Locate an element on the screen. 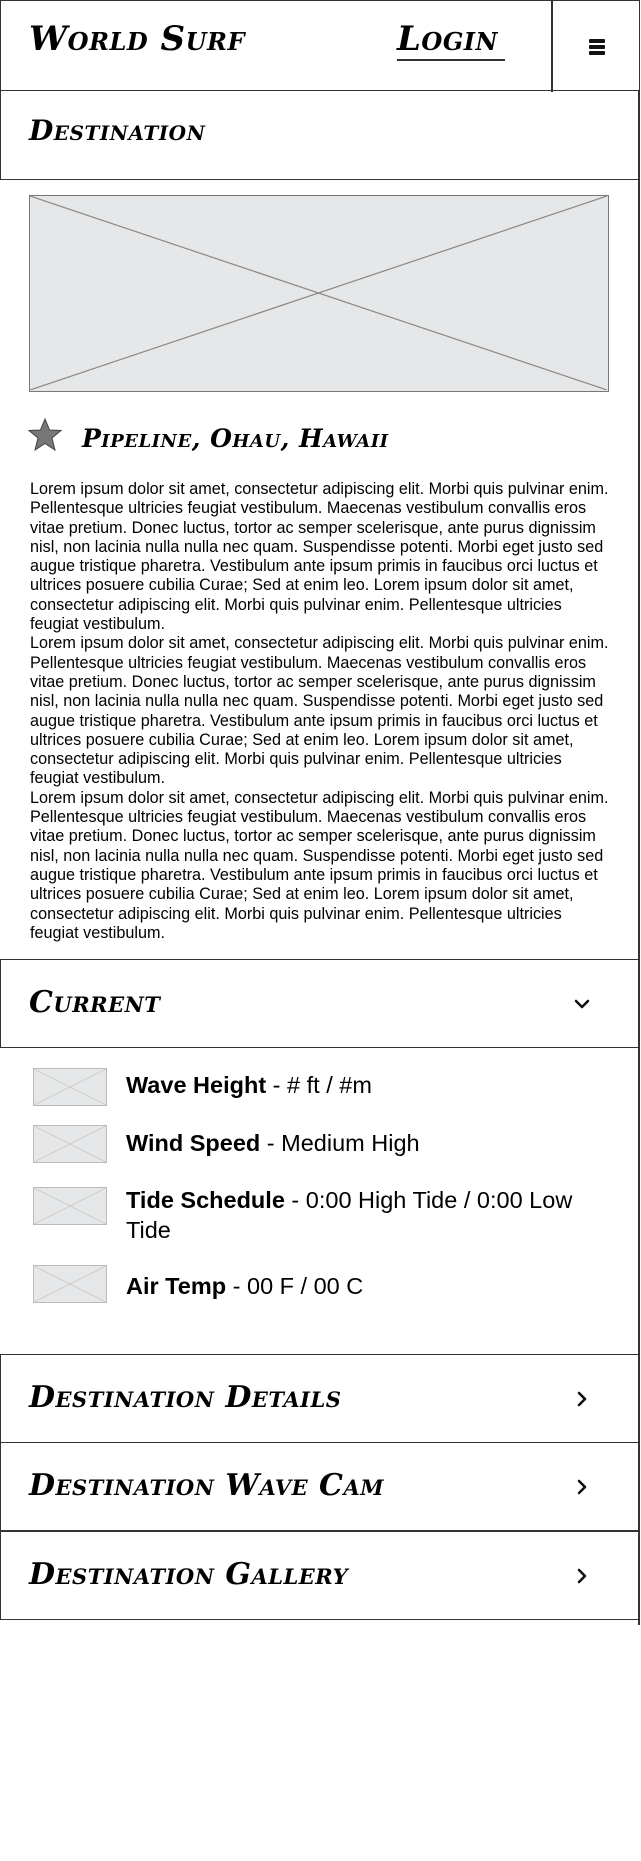 The image size is (641, 1861). destination-gallery-accordion: Destination Gallery is located at coordinates (320, 1575).